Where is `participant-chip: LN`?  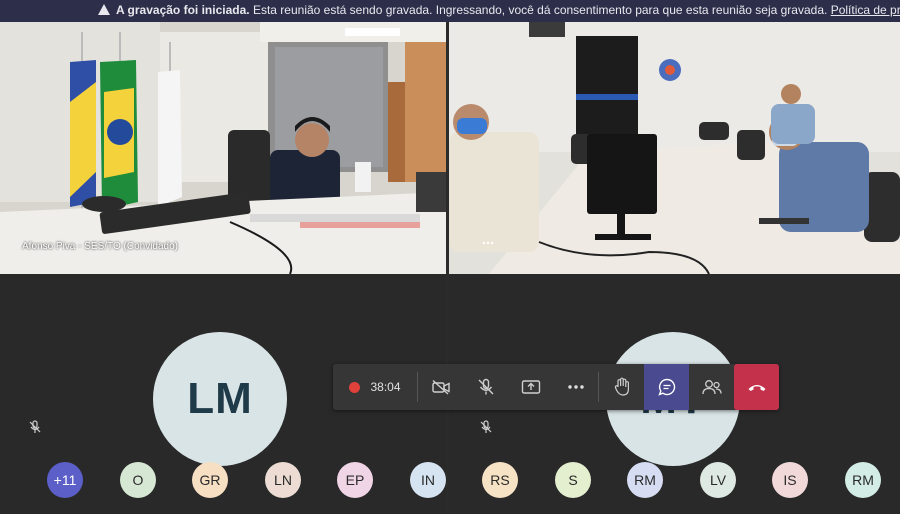 participant-chip: LN is located at coordinates (283, 480).